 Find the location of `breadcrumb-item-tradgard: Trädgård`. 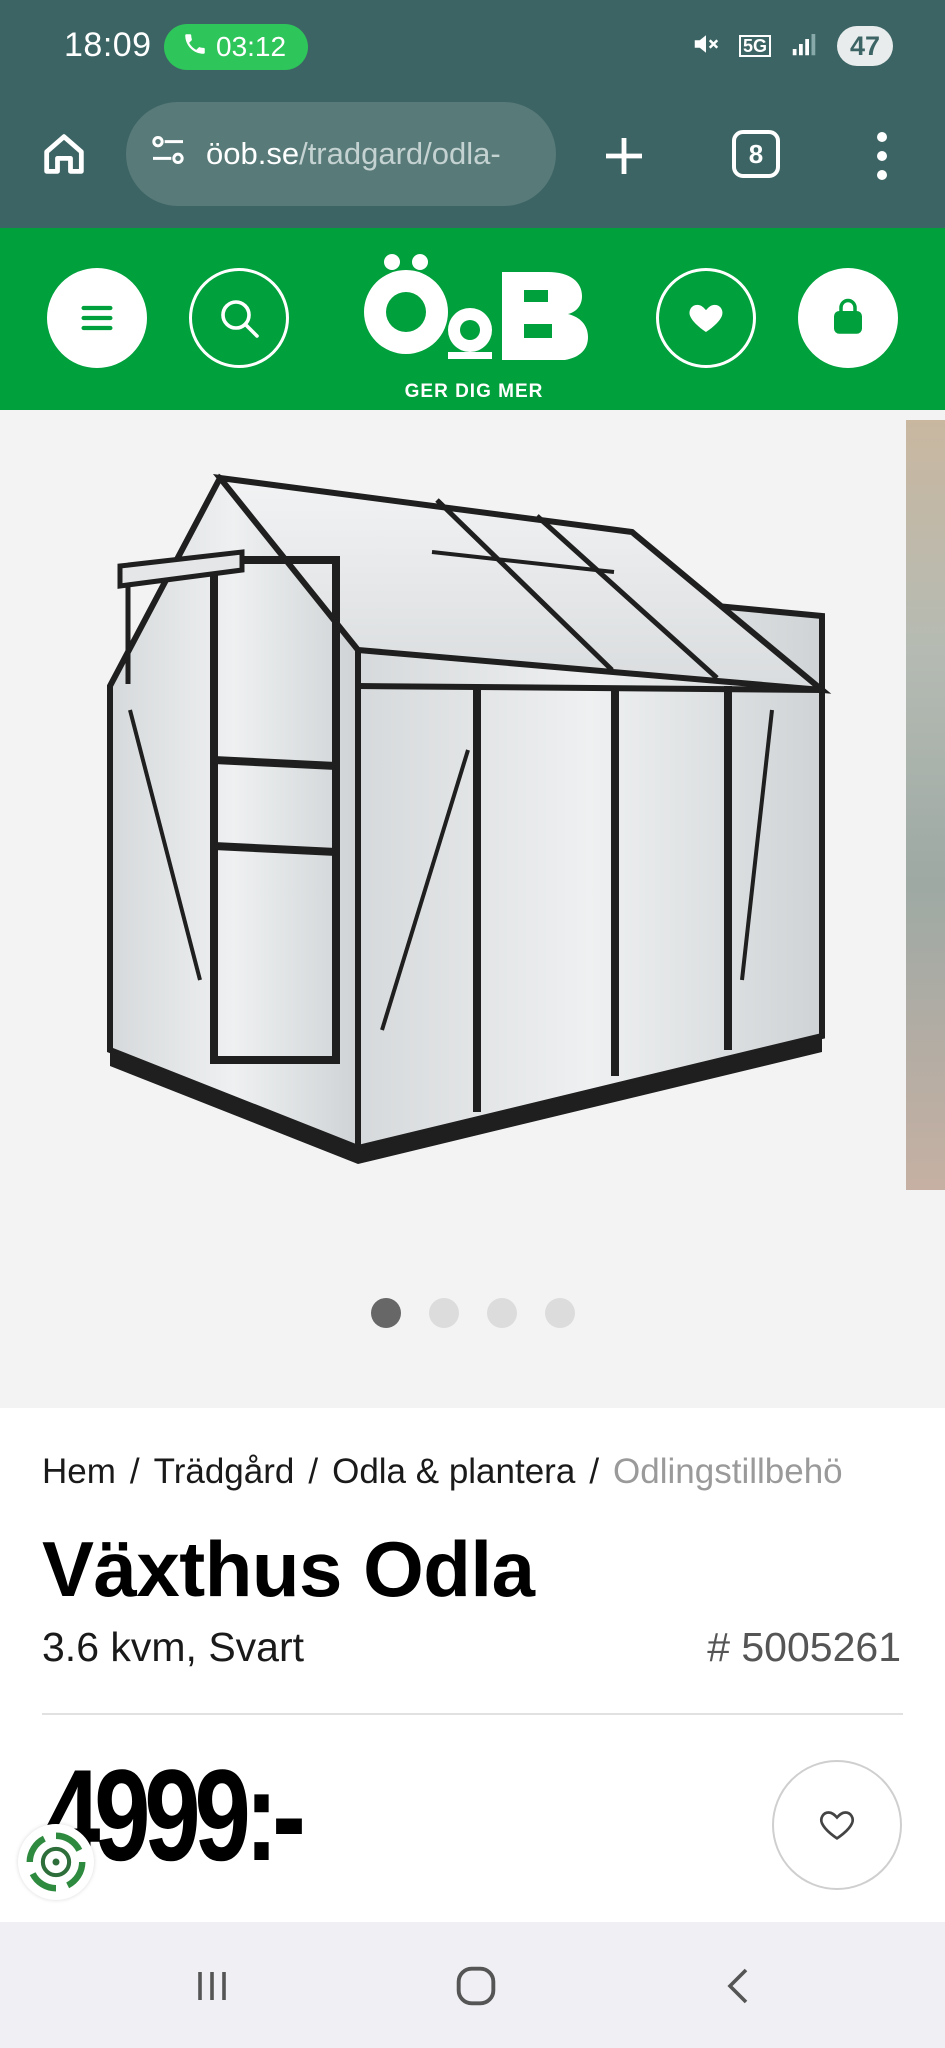

breadcrumb-item-tradgard: Trädgård is located at coordinates (224, 1471).